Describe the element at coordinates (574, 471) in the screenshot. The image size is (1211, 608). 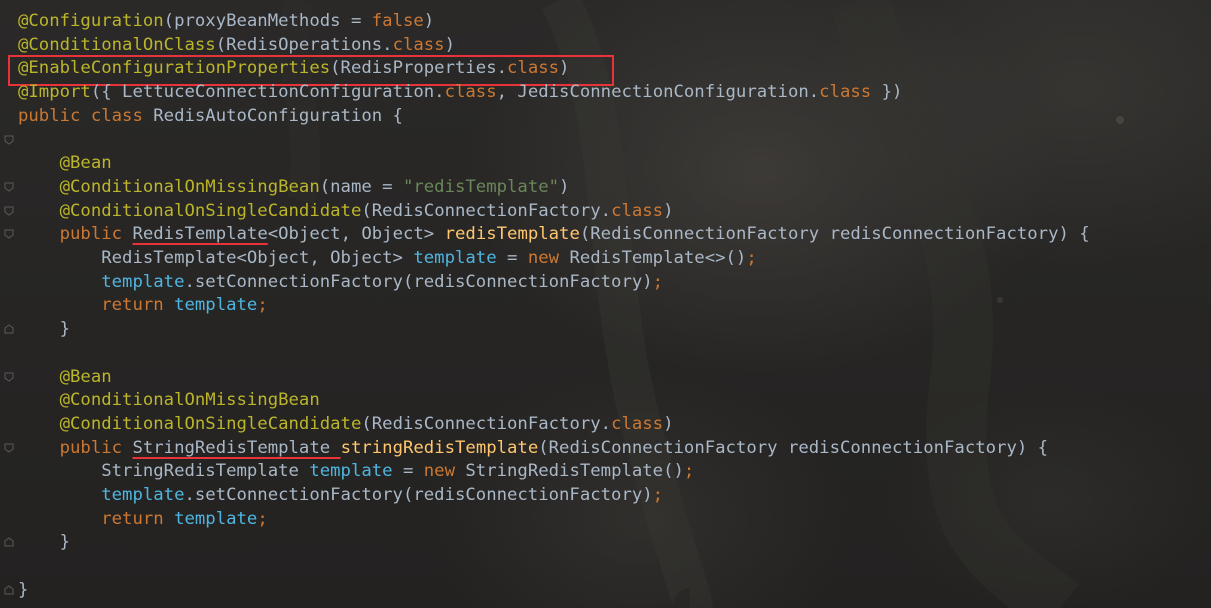
I see `code-token: StringRedisTemplate()` at that location.